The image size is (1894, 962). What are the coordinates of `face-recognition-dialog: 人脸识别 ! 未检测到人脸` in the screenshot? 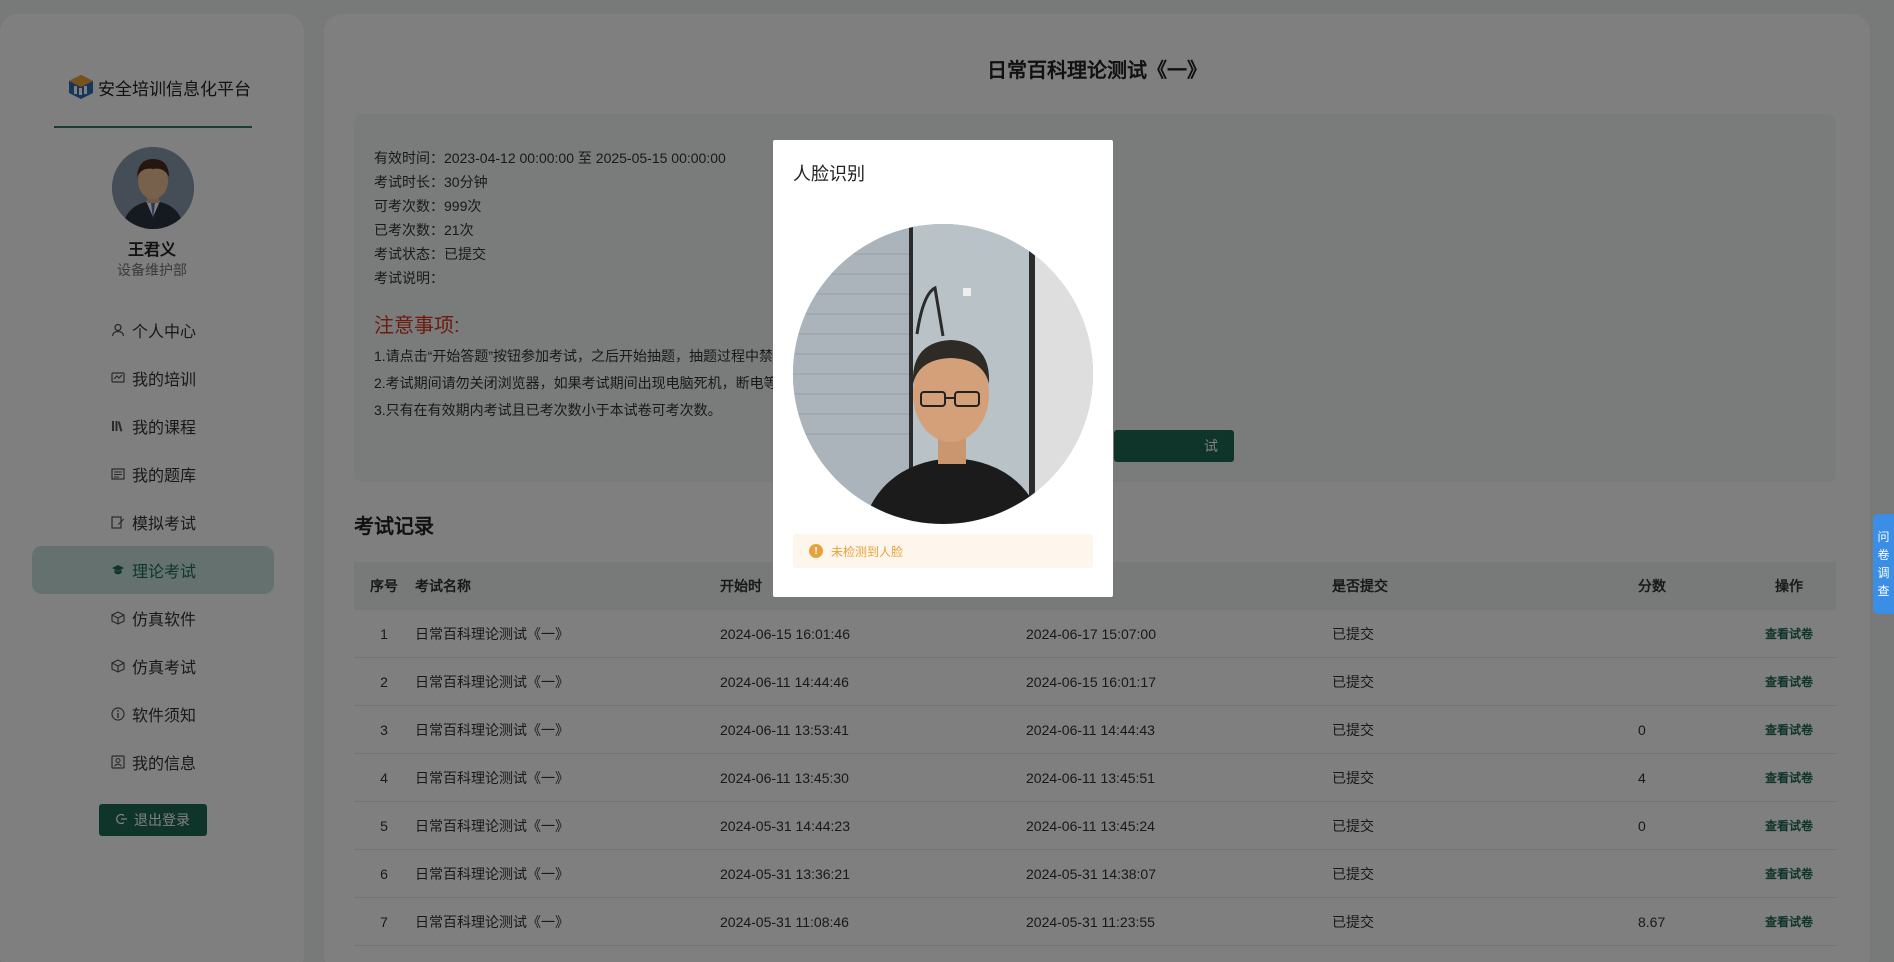 It's located at (943, 368).